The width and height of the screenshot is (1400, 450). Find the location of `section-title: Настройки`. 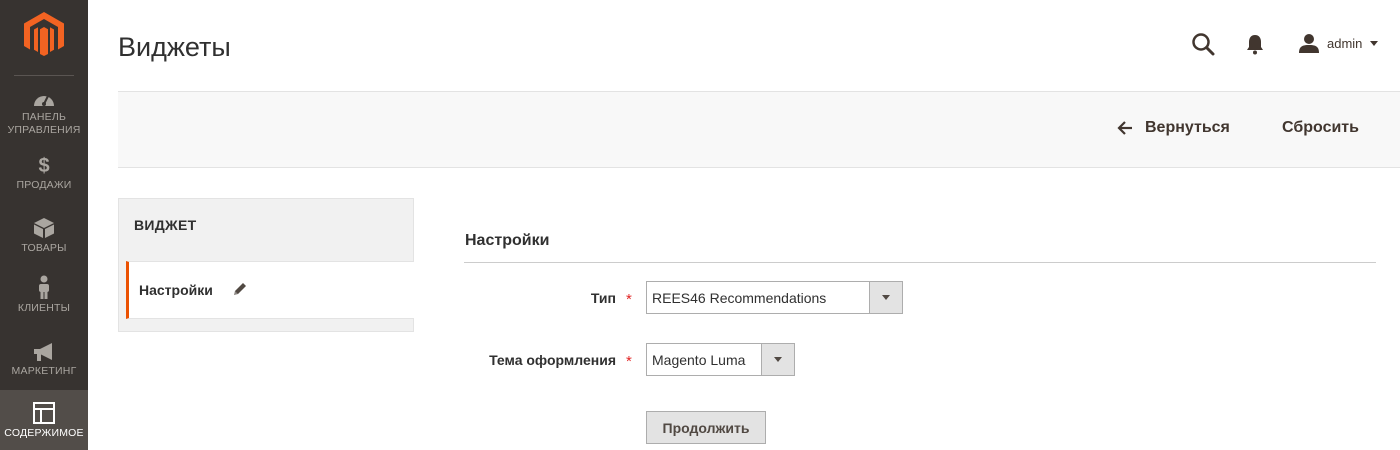

section-title: Настройки is located at coordinates (507, 240).